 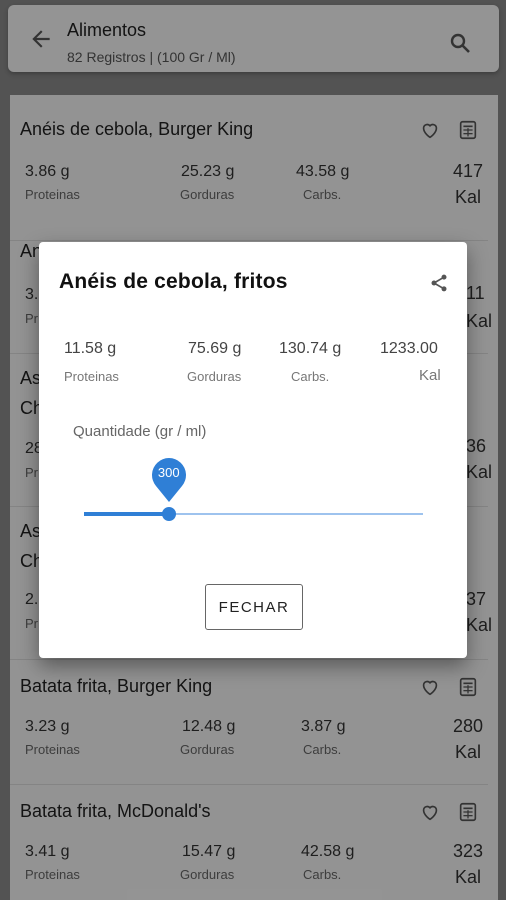 What do you see at coordinates (409, 348) in the screenshot?
I see `kal-value: 1233.00` at bounding box center [409, 348].